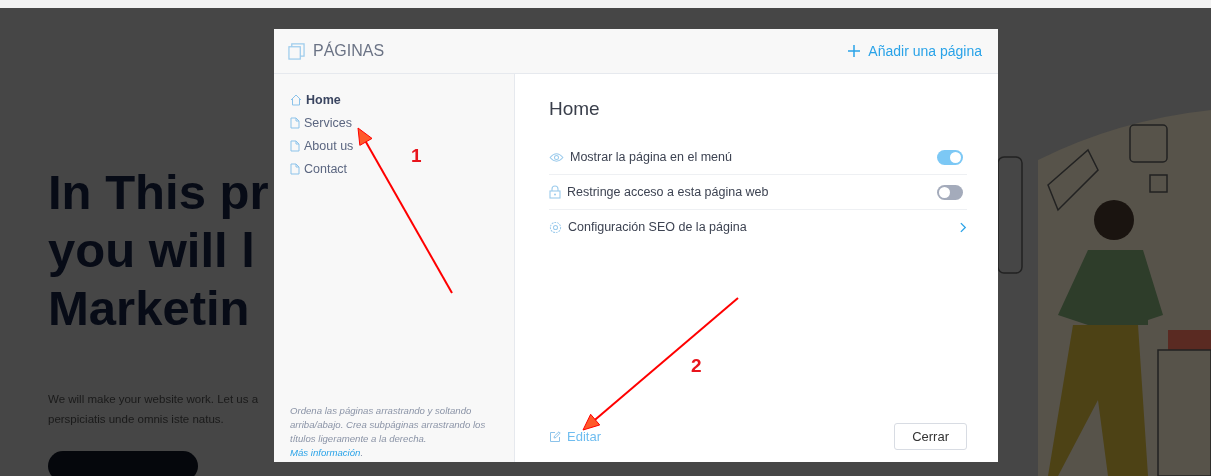 This screenshot has width=1211, height=476. Describe the element at coordinates (321, 123) in the screenshot. I see `page-item: Services` at that location.